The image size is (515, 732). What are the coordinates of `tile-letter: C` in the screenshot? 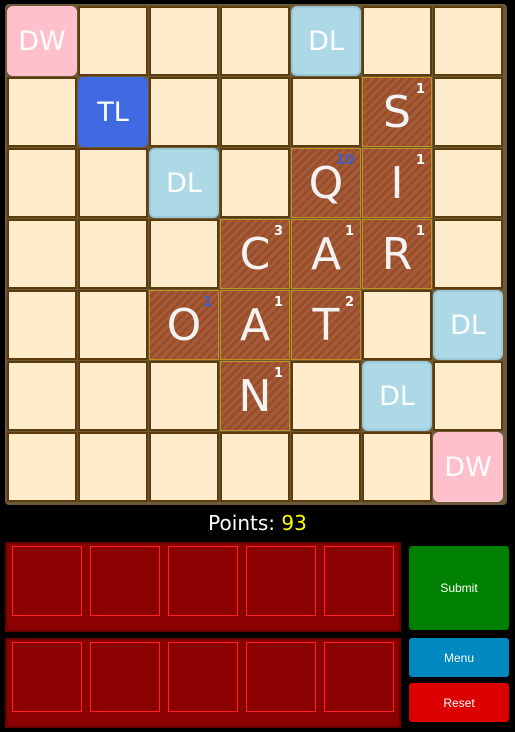 It's located at (255, 254).